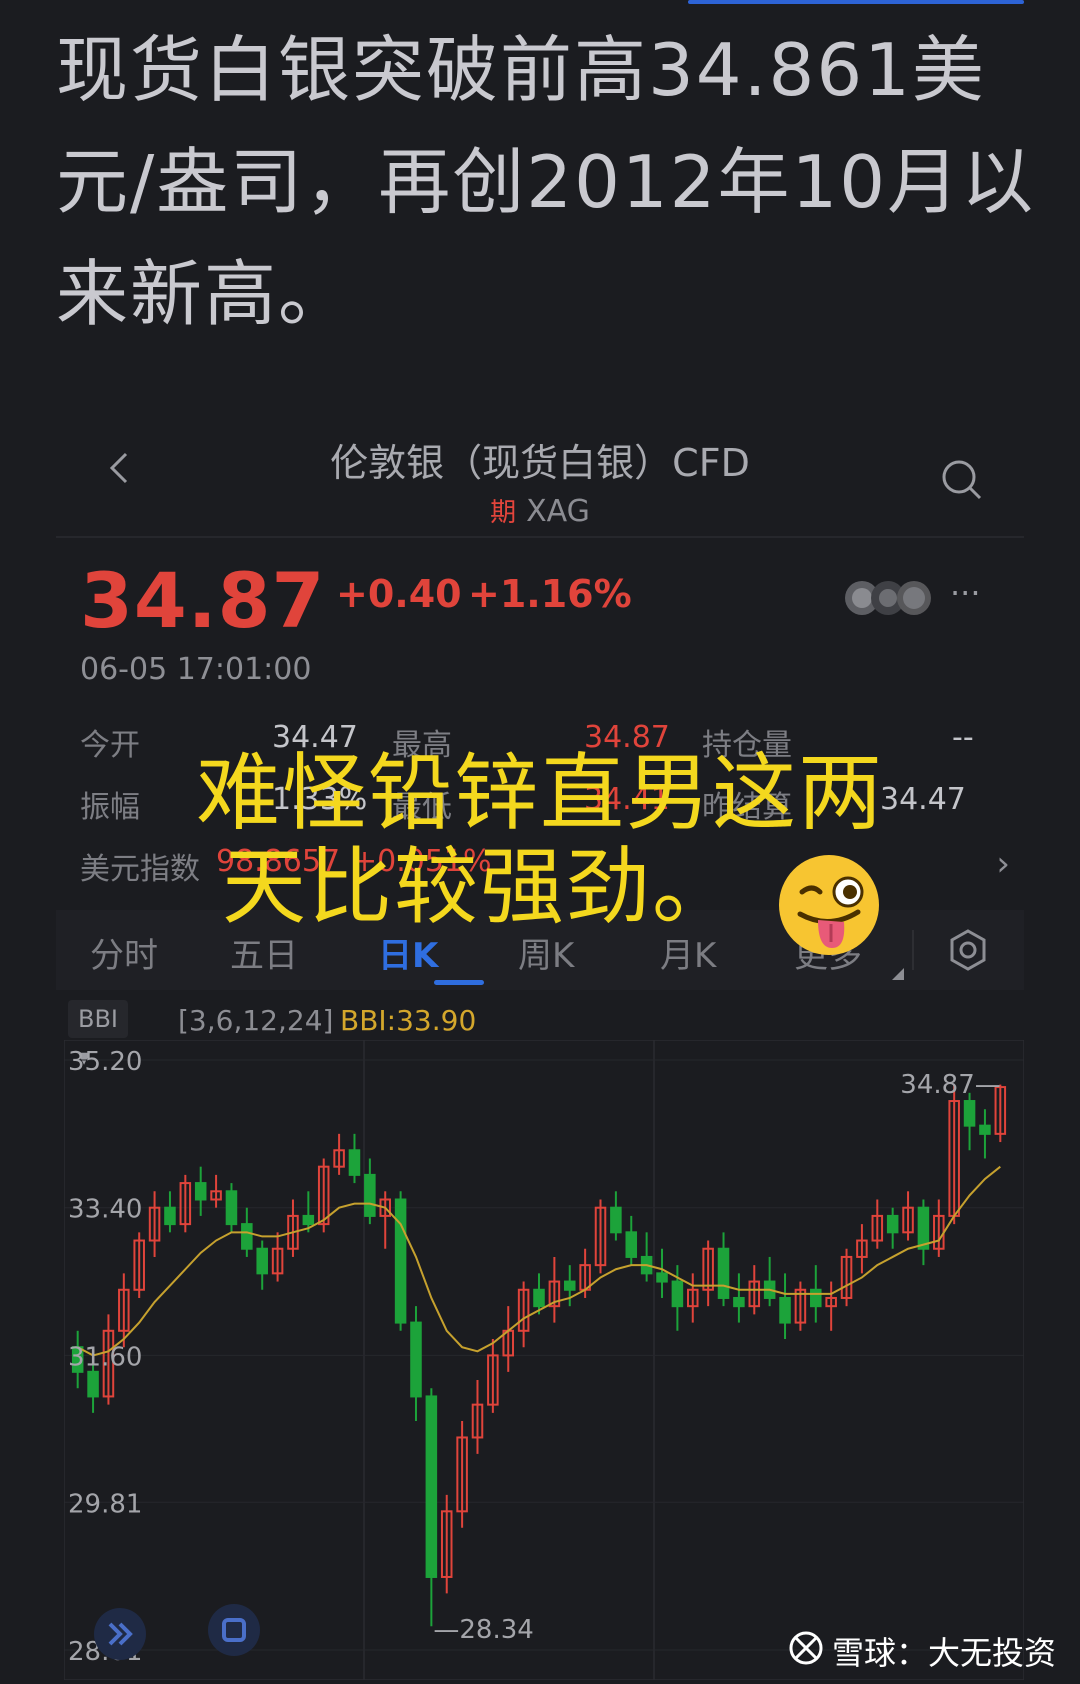 The height and width of the screenshot is (1684, 1080). I want to click on header-divider, so click(540, 537).